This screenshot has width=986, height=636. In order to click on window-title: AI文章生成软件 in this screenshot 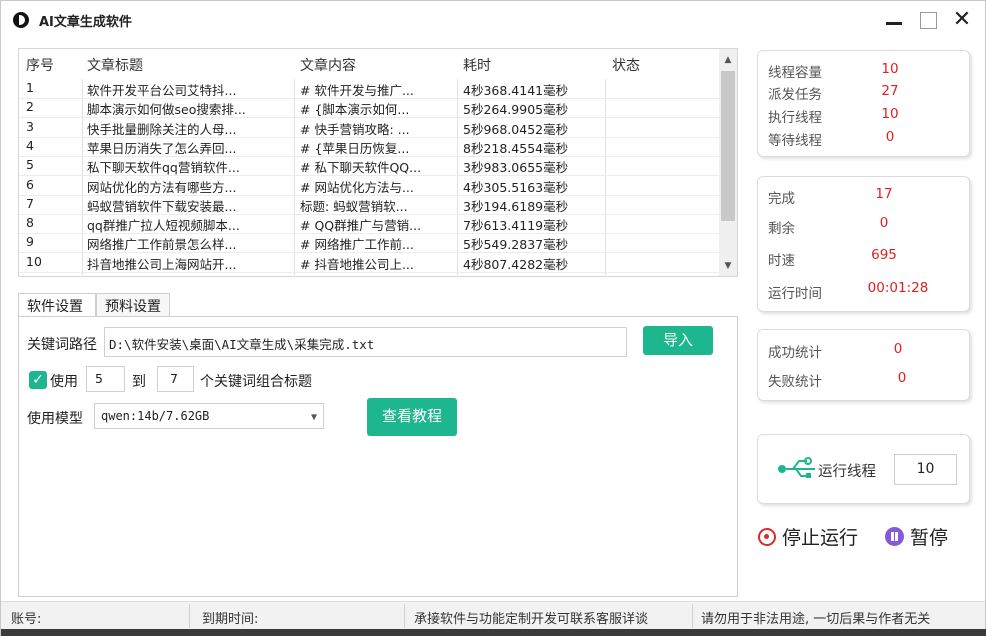, I will do `click(85, 22)`.